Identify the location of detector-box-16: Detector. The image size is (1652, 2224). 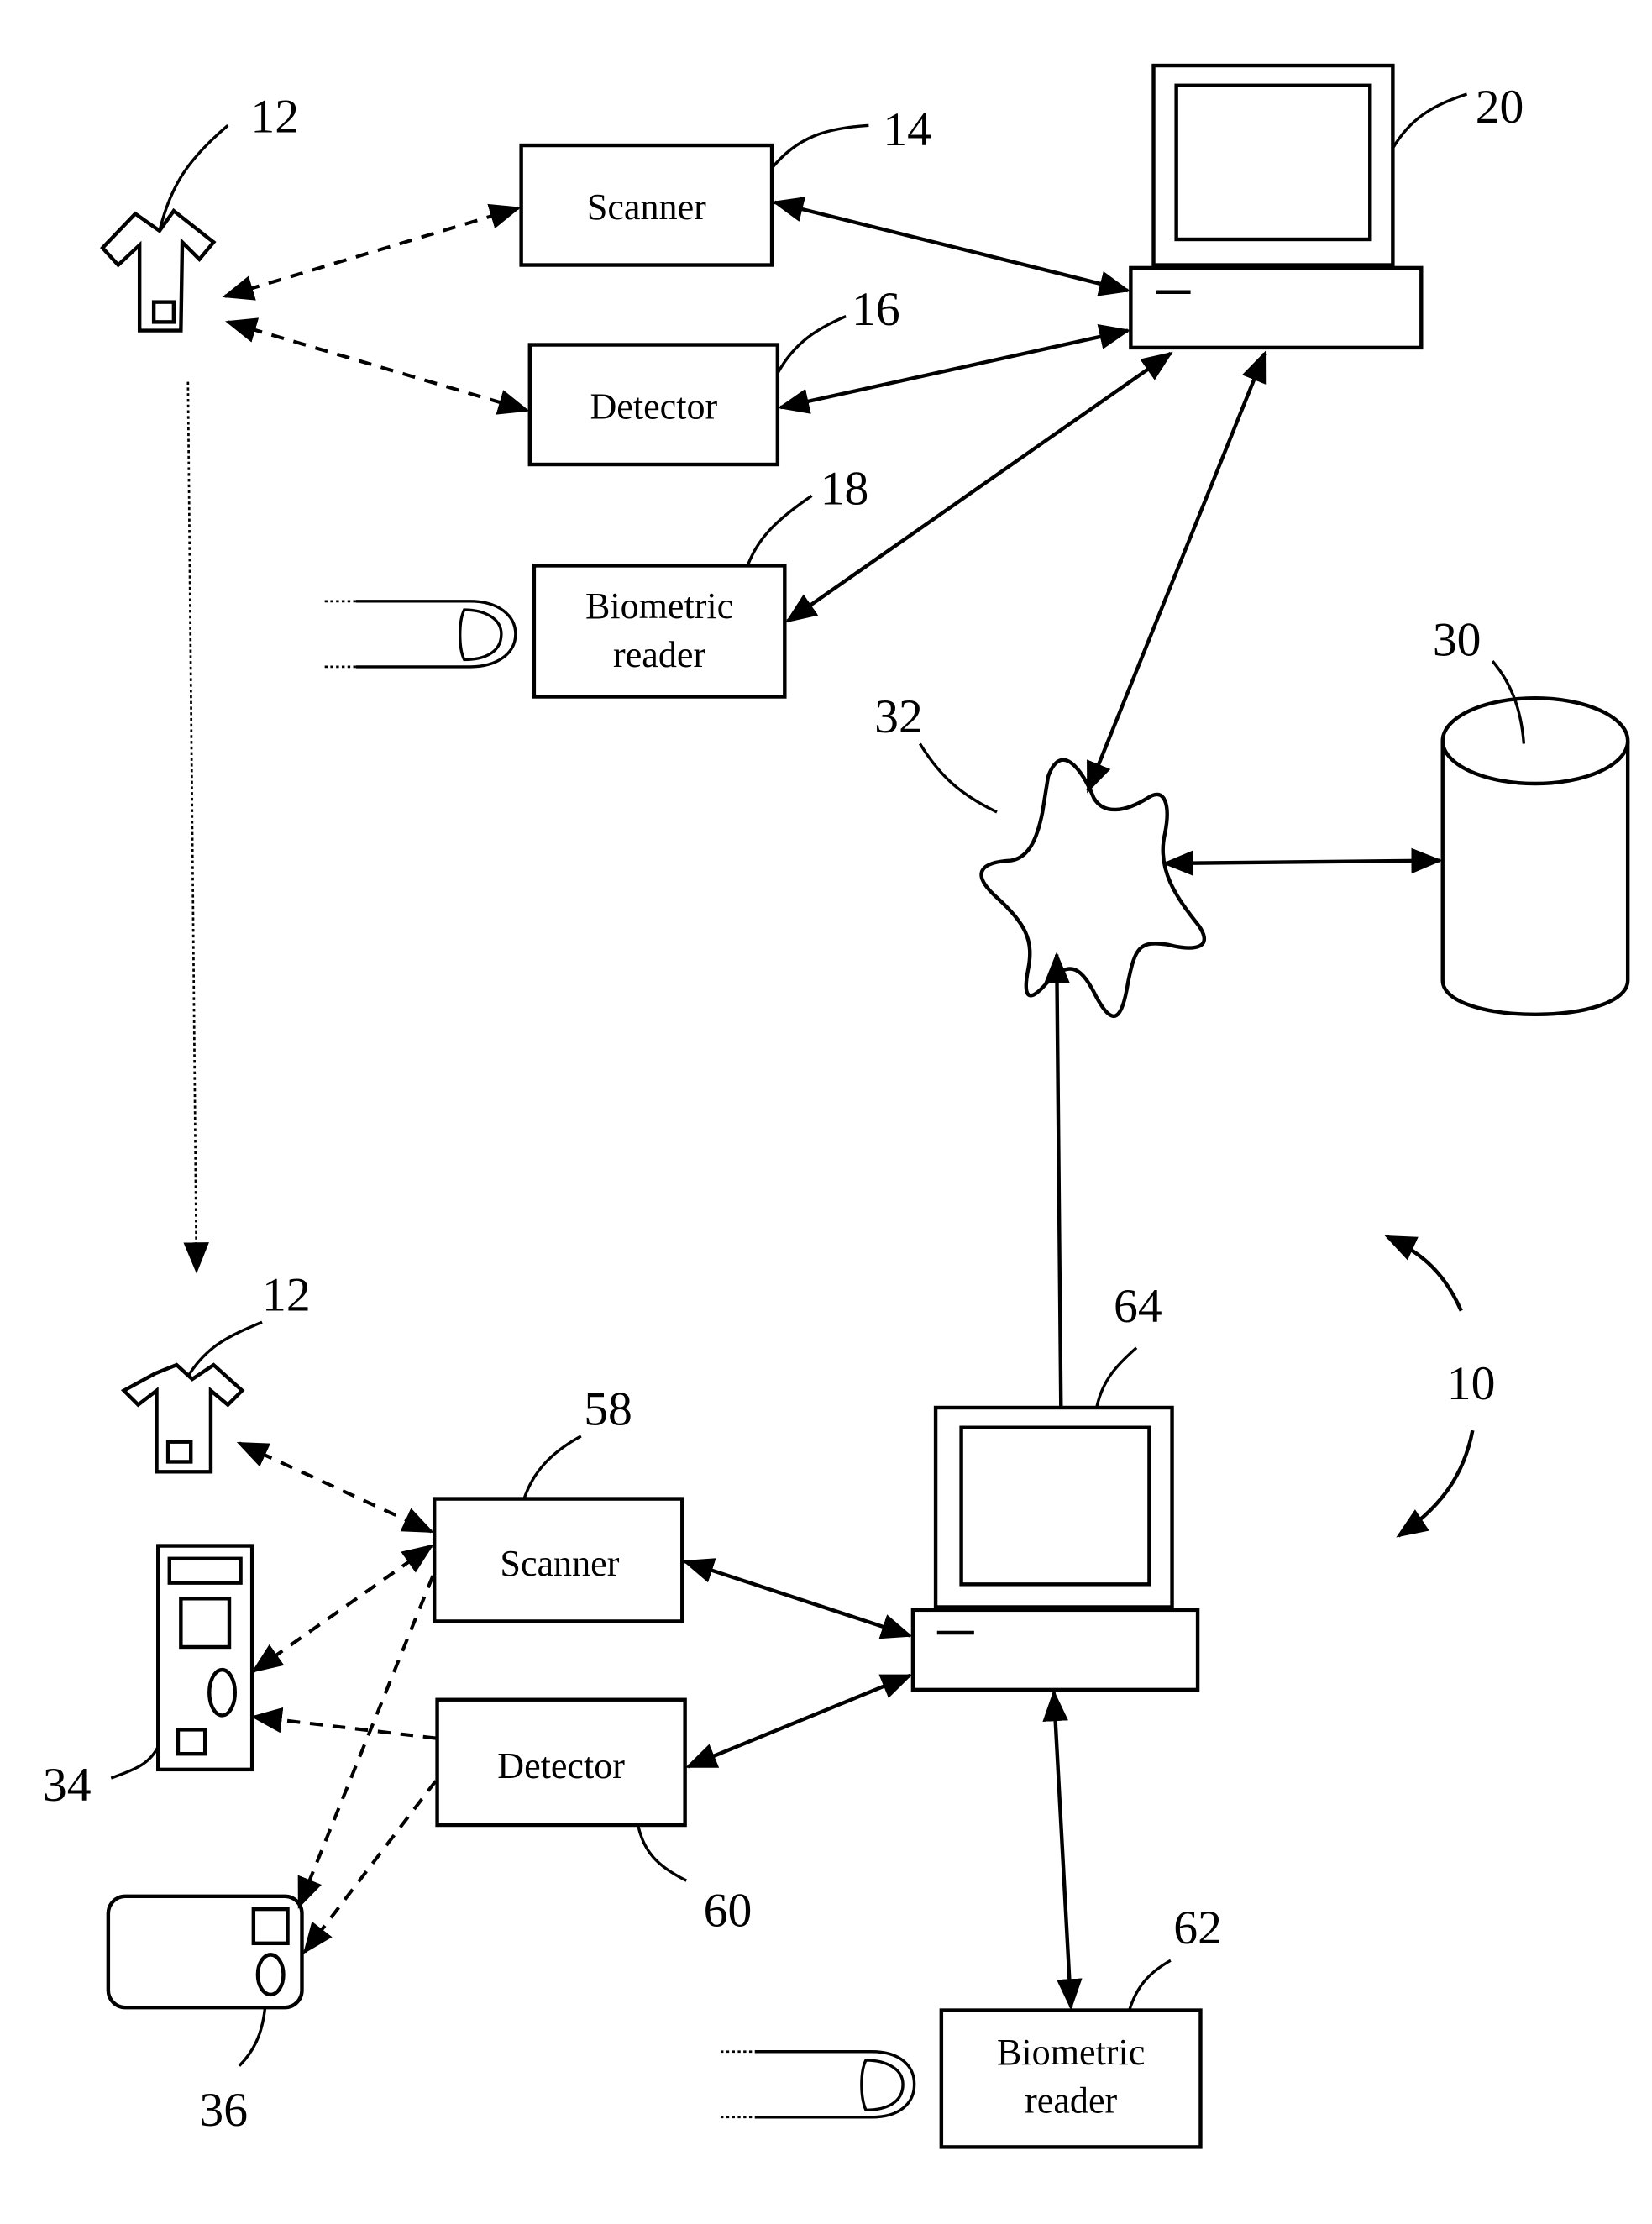
(653, 405).